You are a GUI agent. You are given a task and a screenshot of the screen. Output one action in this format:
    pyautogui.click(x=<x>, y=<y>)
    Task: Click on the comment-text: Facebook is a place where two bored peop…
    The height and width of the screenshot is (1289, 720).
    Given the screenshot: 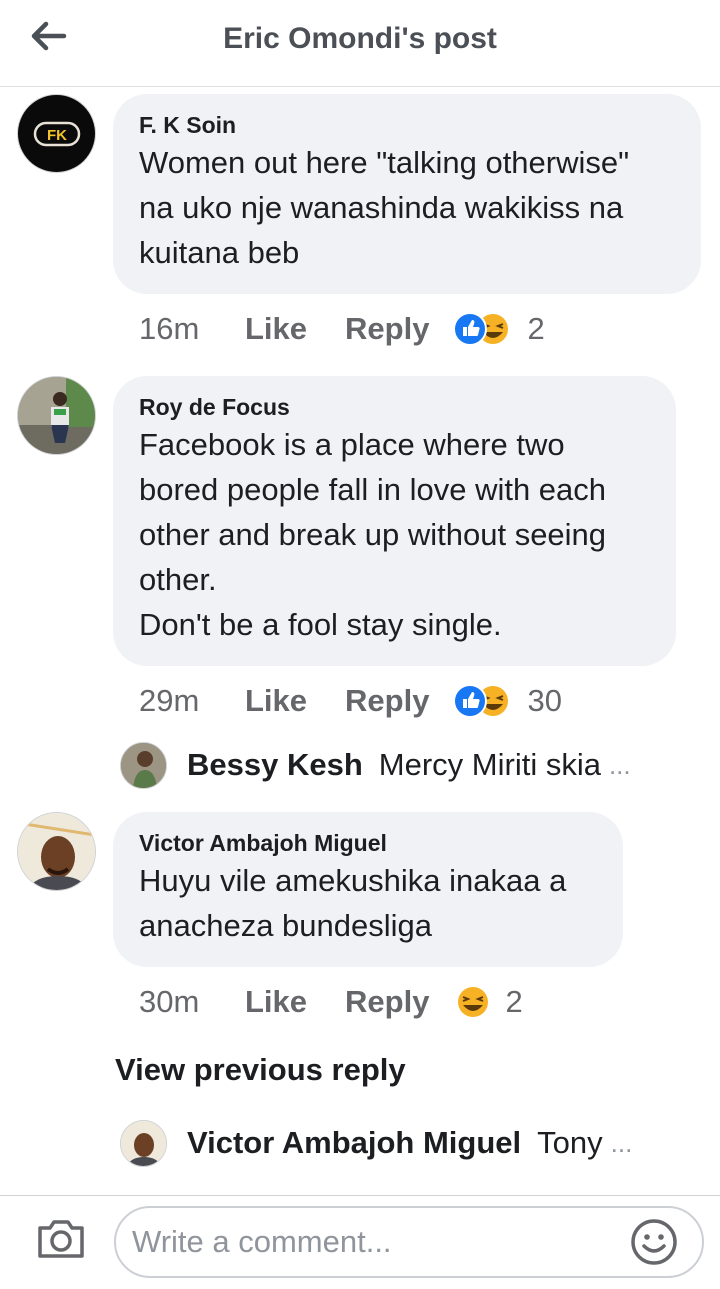 What is the action you would take?
    pyautogui.click(x=373, y=534)
    